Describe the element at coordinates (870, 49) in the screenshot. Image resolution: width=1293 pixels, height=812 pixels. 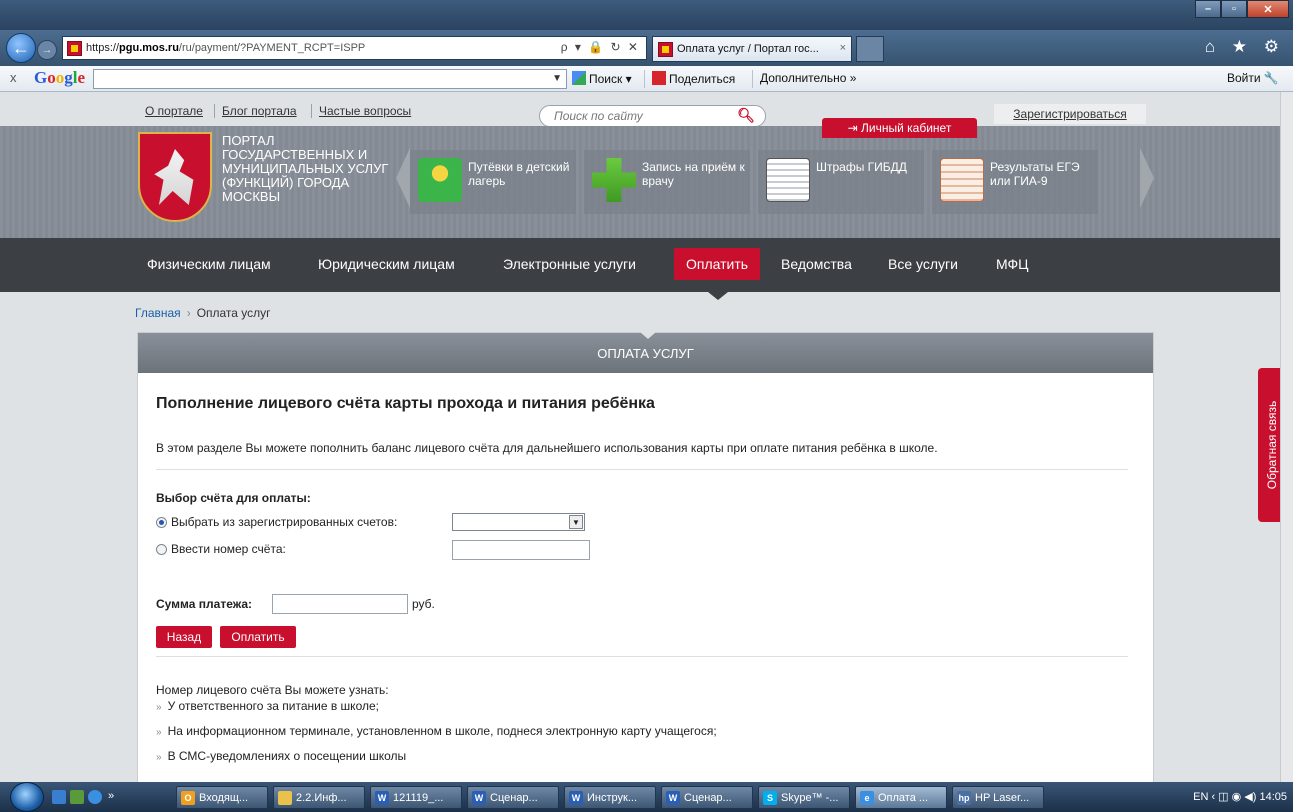
I see `new-tab-button` at that location.